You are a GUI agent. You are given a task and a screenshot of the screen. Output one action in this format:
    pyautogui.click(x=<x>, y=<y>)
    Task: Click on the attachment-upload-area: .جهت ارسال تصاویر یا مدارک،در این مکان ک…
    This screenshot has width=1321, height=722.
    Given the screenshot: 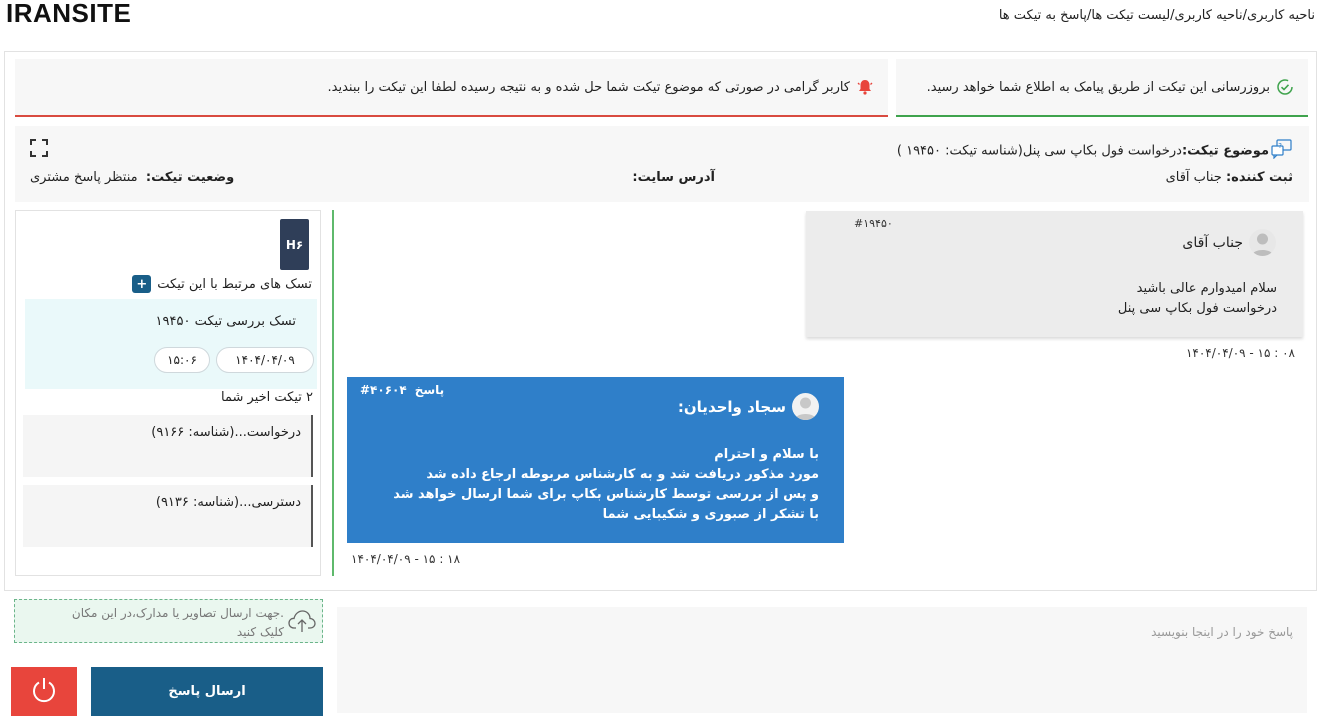 What is the action you would take?
    pyautogui.click(x=168, y=621)
    